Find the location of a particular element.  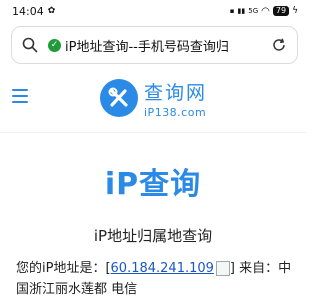

menu-icon is located at coordinates (20, 98).